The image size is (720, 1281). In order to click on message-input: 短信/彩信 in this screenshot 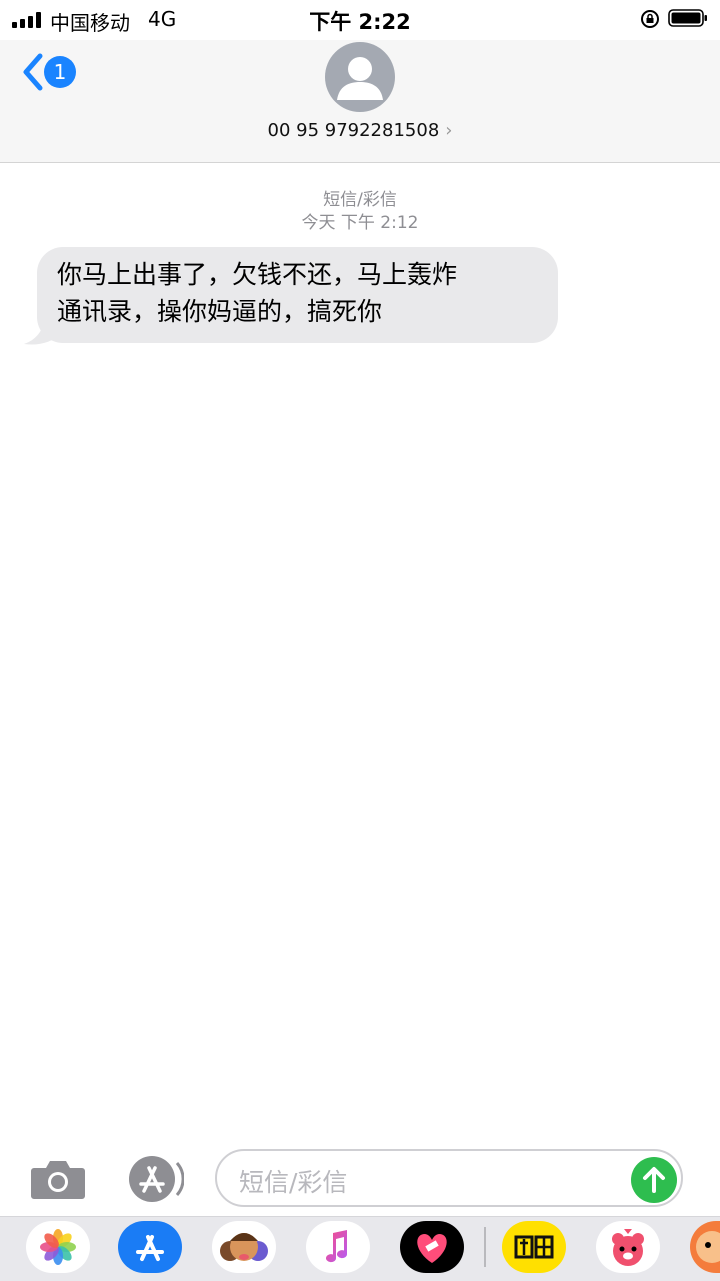, I will do `click(449, 1178)`.